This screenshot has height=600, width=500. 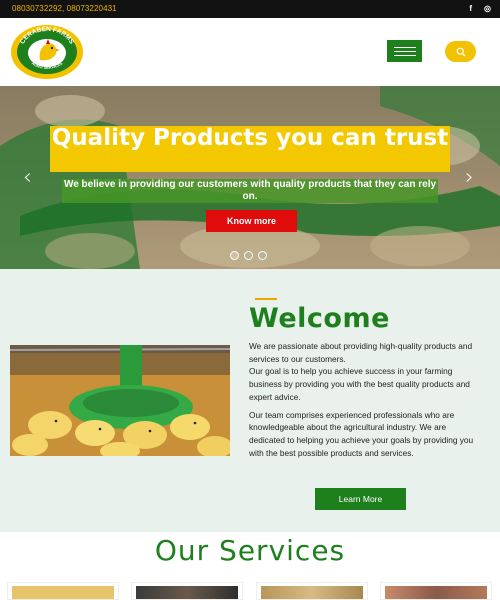 What do you see at coordinates (251, 221) in the screenshot?
I see `know-more-button: Know more` at bounding box center [251, 221].